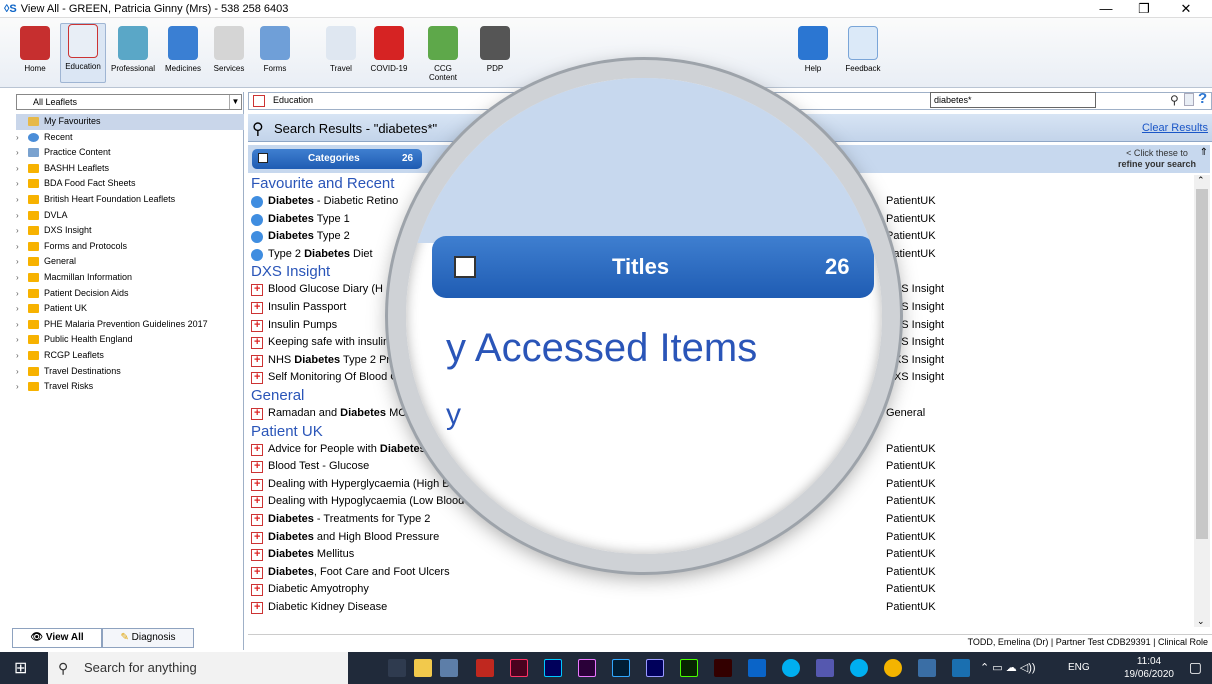 This screenshot has width=1212, height=684. I want to click on results-scrollbar: ⌃ ⌄, so click(1202, 401).